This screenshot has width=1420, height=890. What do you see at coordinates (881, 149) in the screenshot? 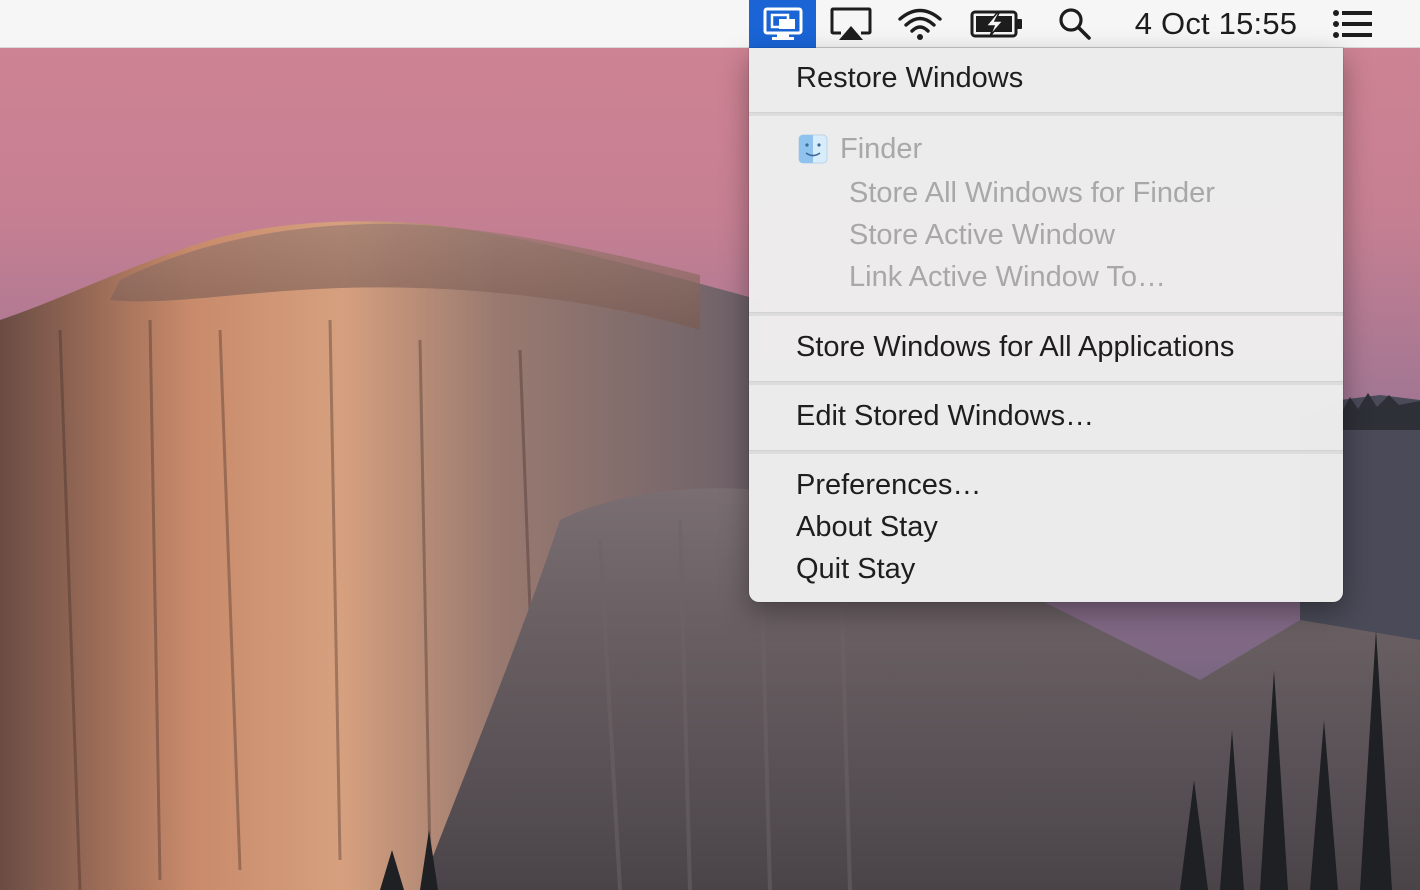
I see `menu-section-app-name: Finder` at bounding box center [881, 149].